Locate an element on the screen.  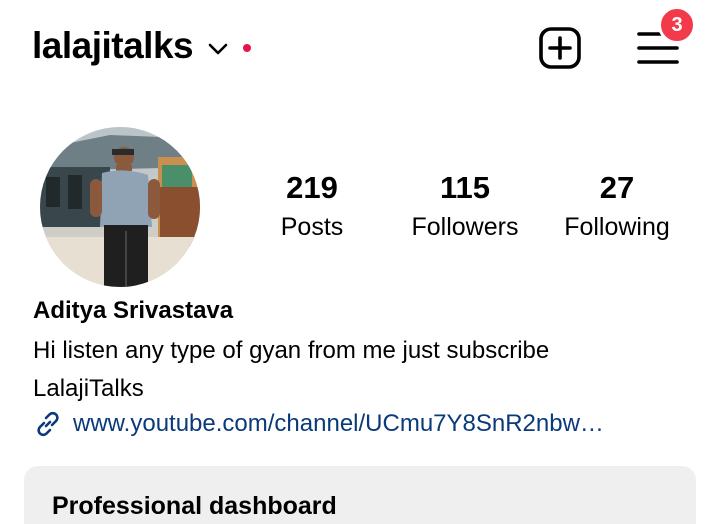
full-name: Aditya Srivastava is located at coordinates (133, 310).